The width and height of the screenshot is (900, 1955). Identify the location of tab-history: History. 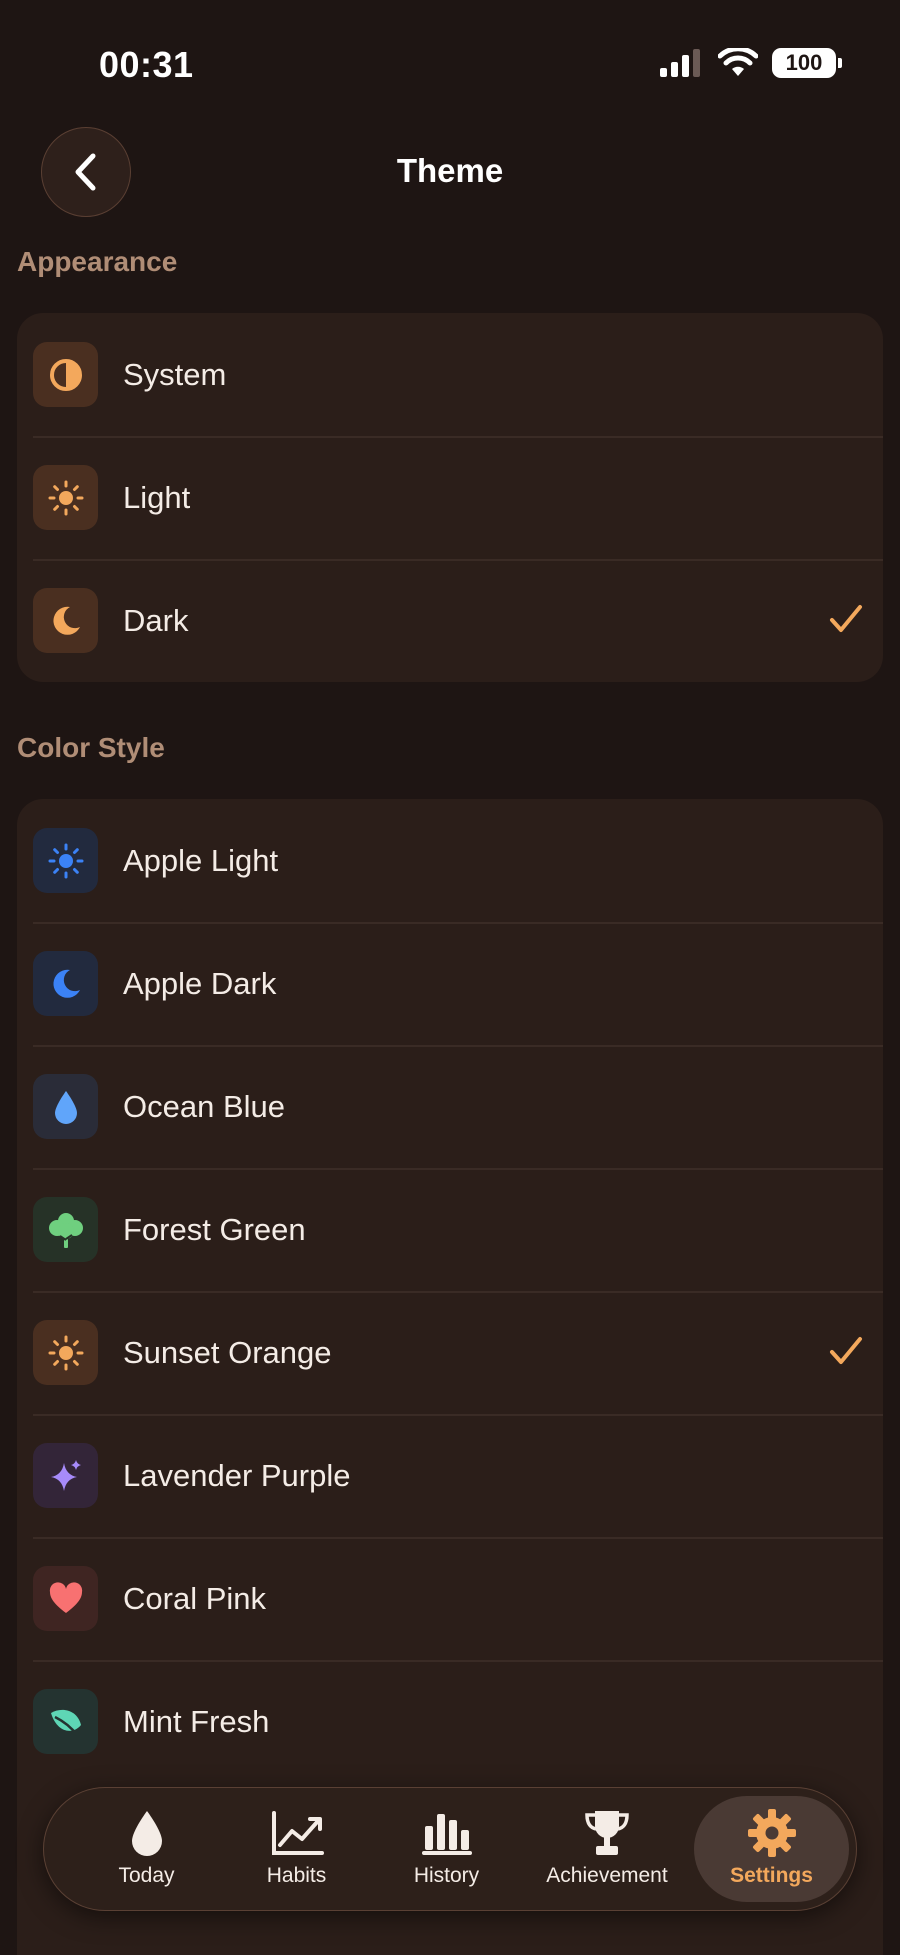
(446, 1849).